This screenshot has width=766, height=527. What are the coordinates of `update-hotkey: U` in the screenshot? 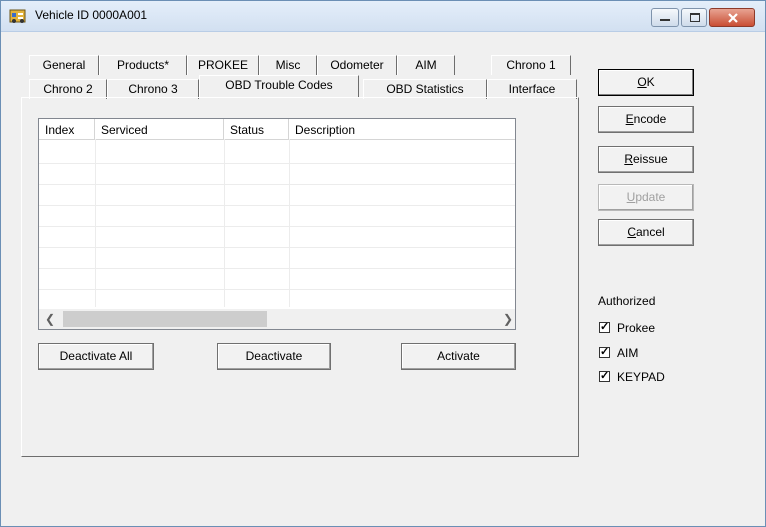 It's located at (631, 197).